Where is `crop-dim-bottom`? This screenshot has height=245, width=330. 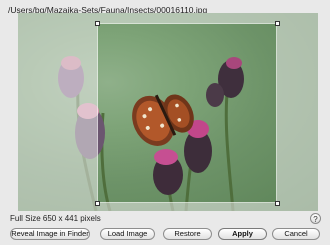 crop-dim-bottom is located at coordinates (187, 207).